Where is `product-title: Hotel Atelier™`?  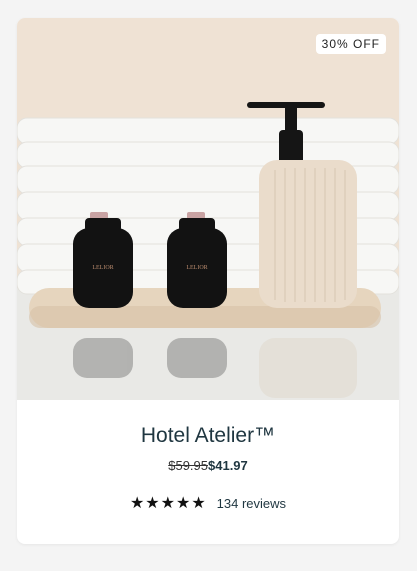 product-title: Hotel Atelier™ is located at coordinates (208, 436).